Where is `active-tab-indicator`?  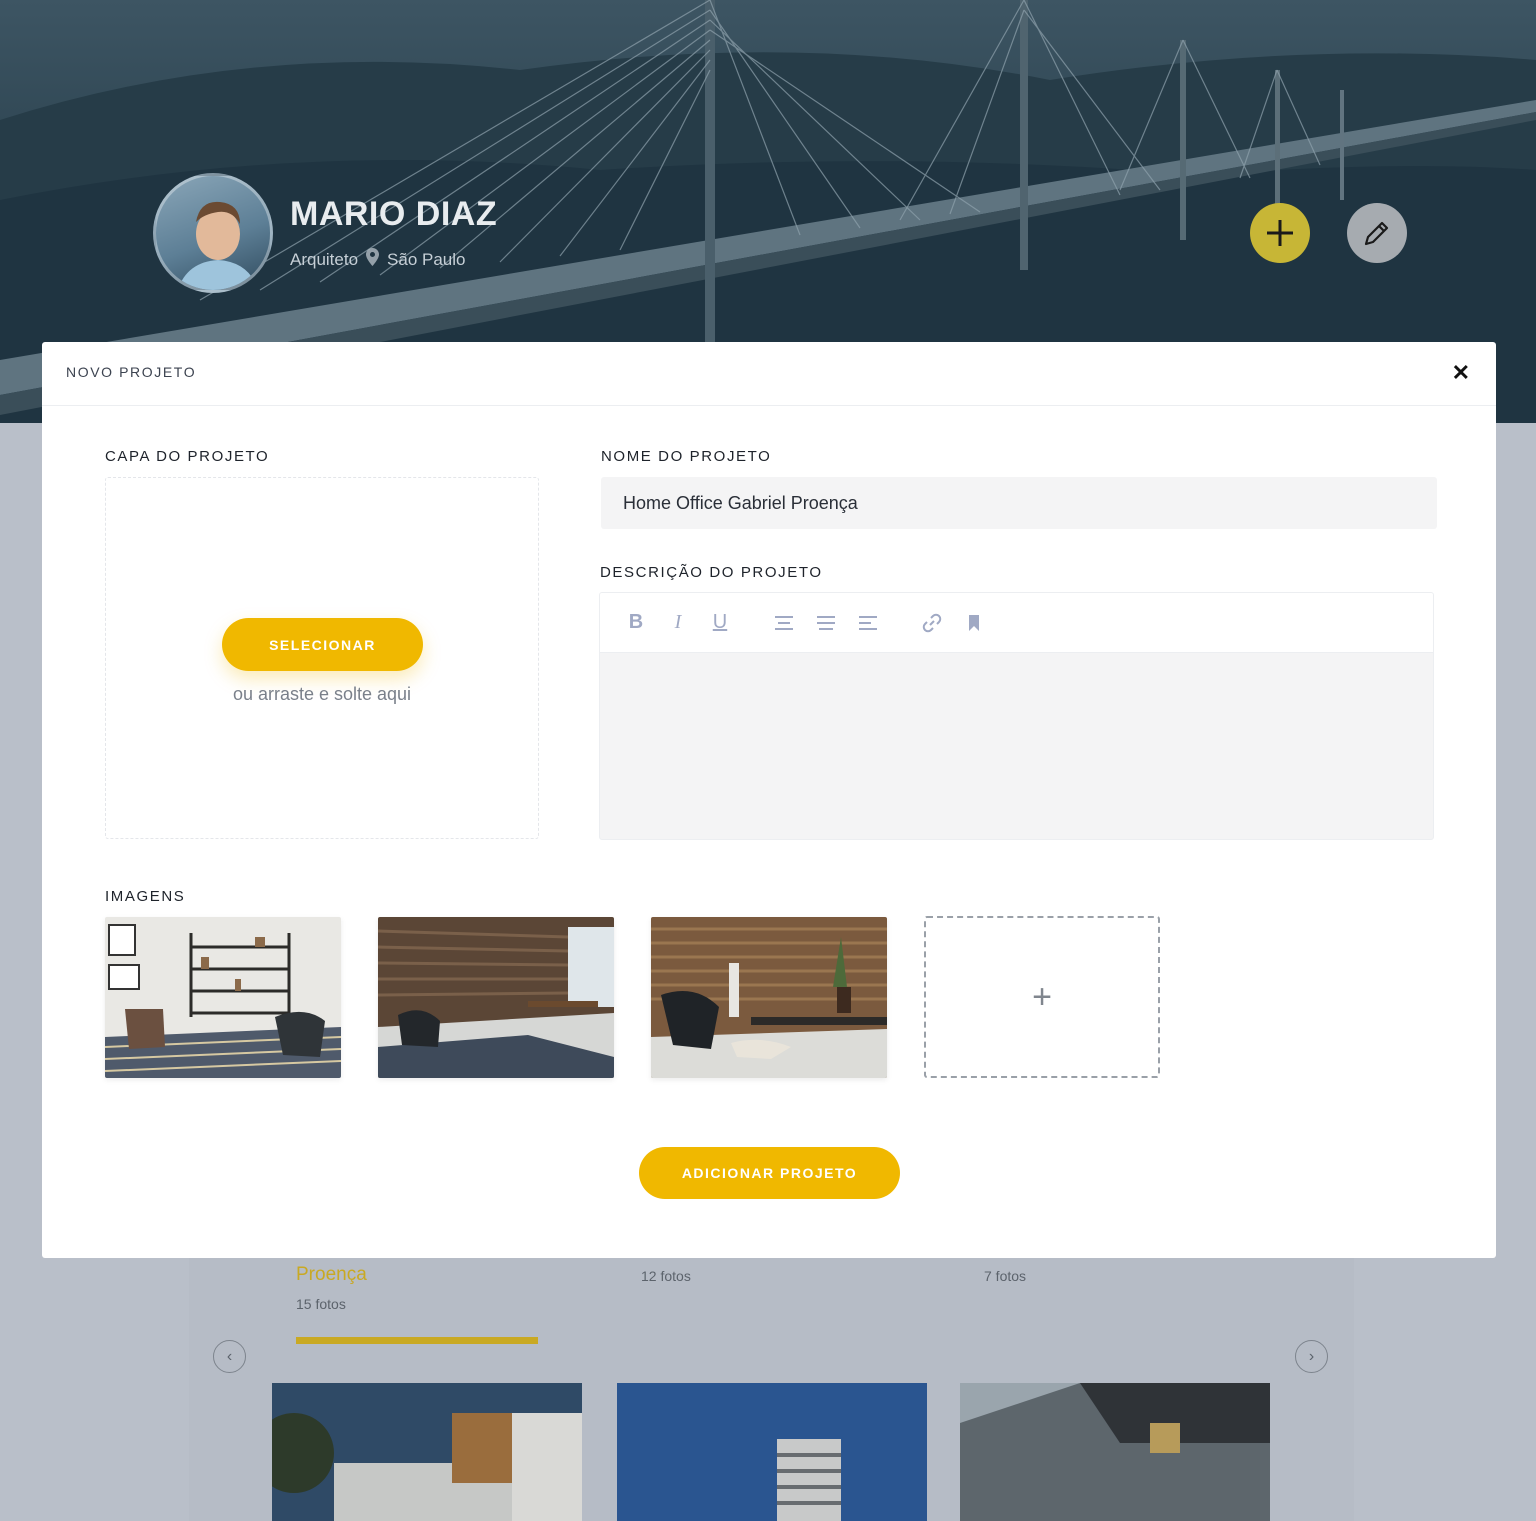 active-tab-indicator is located at coordinates (417, 1340).